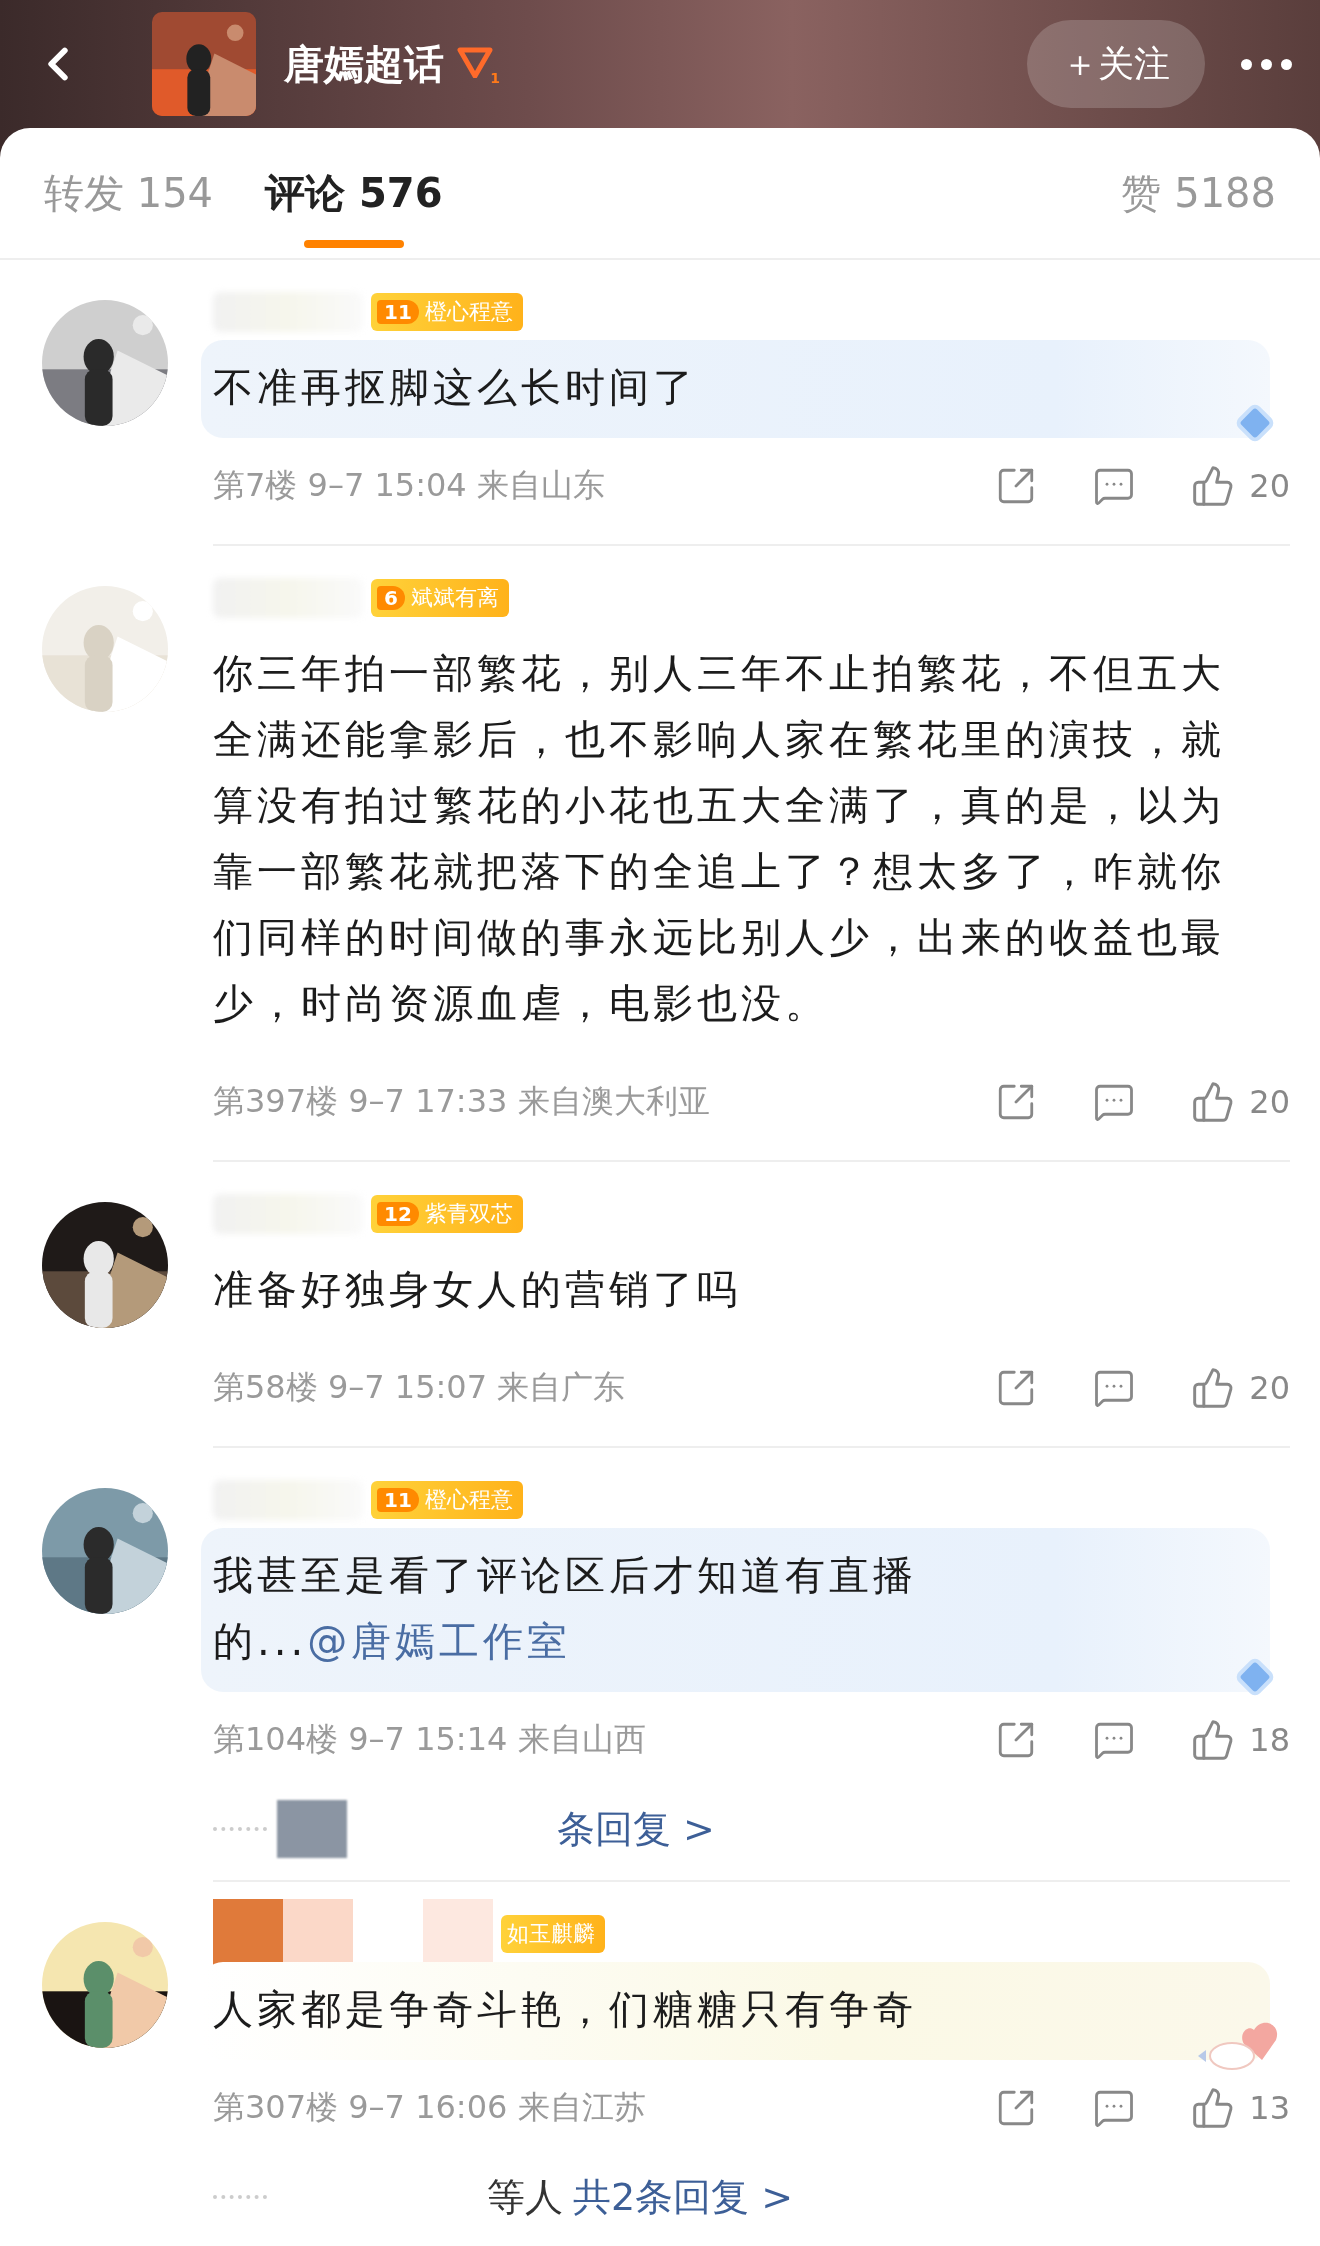 The height and width of the screenshot is (2246, 1320). What do you see at coordinates (429, 2107) in the screenshot?
I see `comment-meta: 第307楼 9–7 16:06 来自江苏` at bounding box center [429, 2107].